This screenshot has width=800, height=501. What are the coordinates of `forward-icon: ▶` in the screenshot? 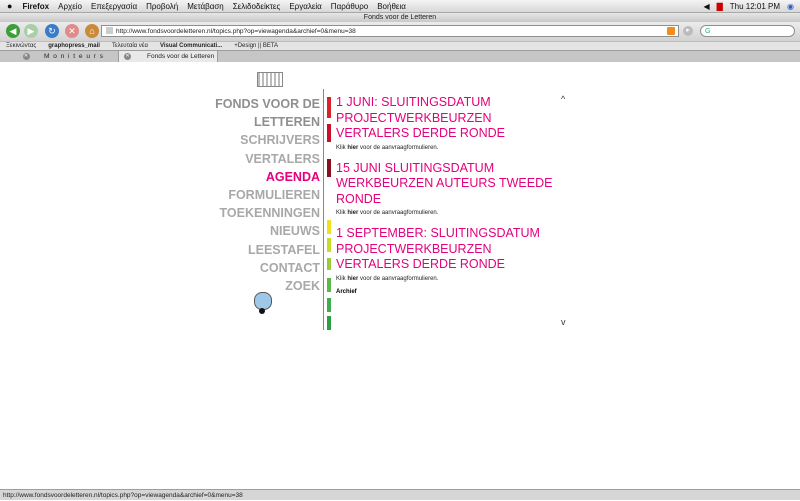 It's located at (31, 31).